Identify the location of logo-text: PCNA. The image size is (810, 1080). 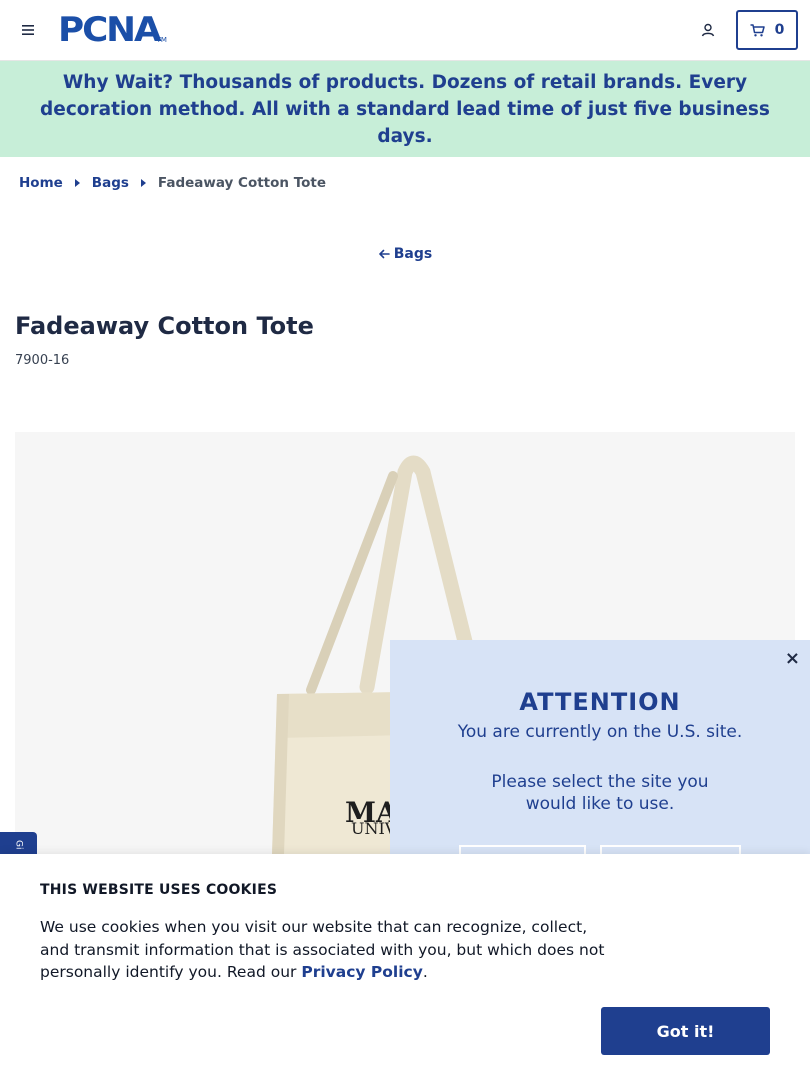
(110, 30).